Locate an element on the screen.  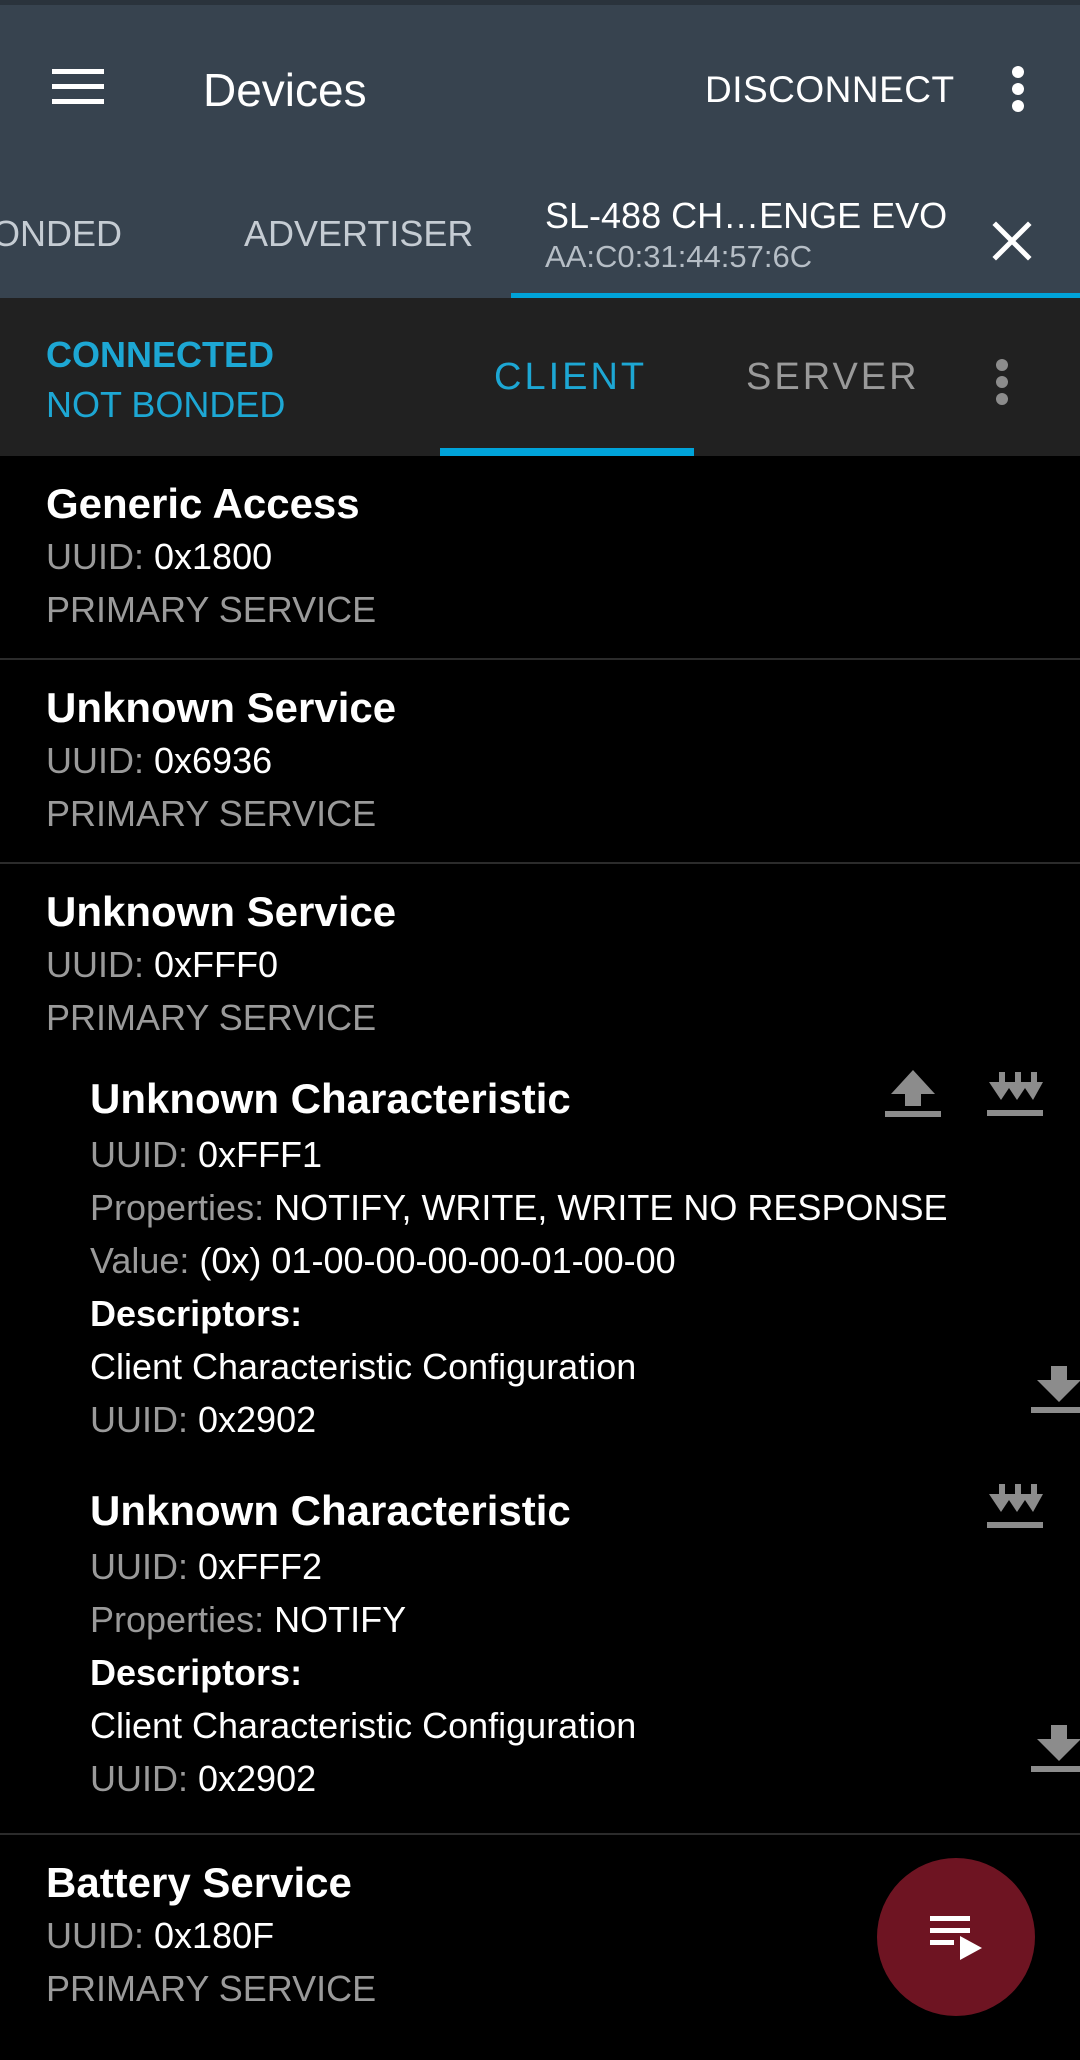
characteristic-name: Unknown Characteristic is located at coordinates (330, 1510).